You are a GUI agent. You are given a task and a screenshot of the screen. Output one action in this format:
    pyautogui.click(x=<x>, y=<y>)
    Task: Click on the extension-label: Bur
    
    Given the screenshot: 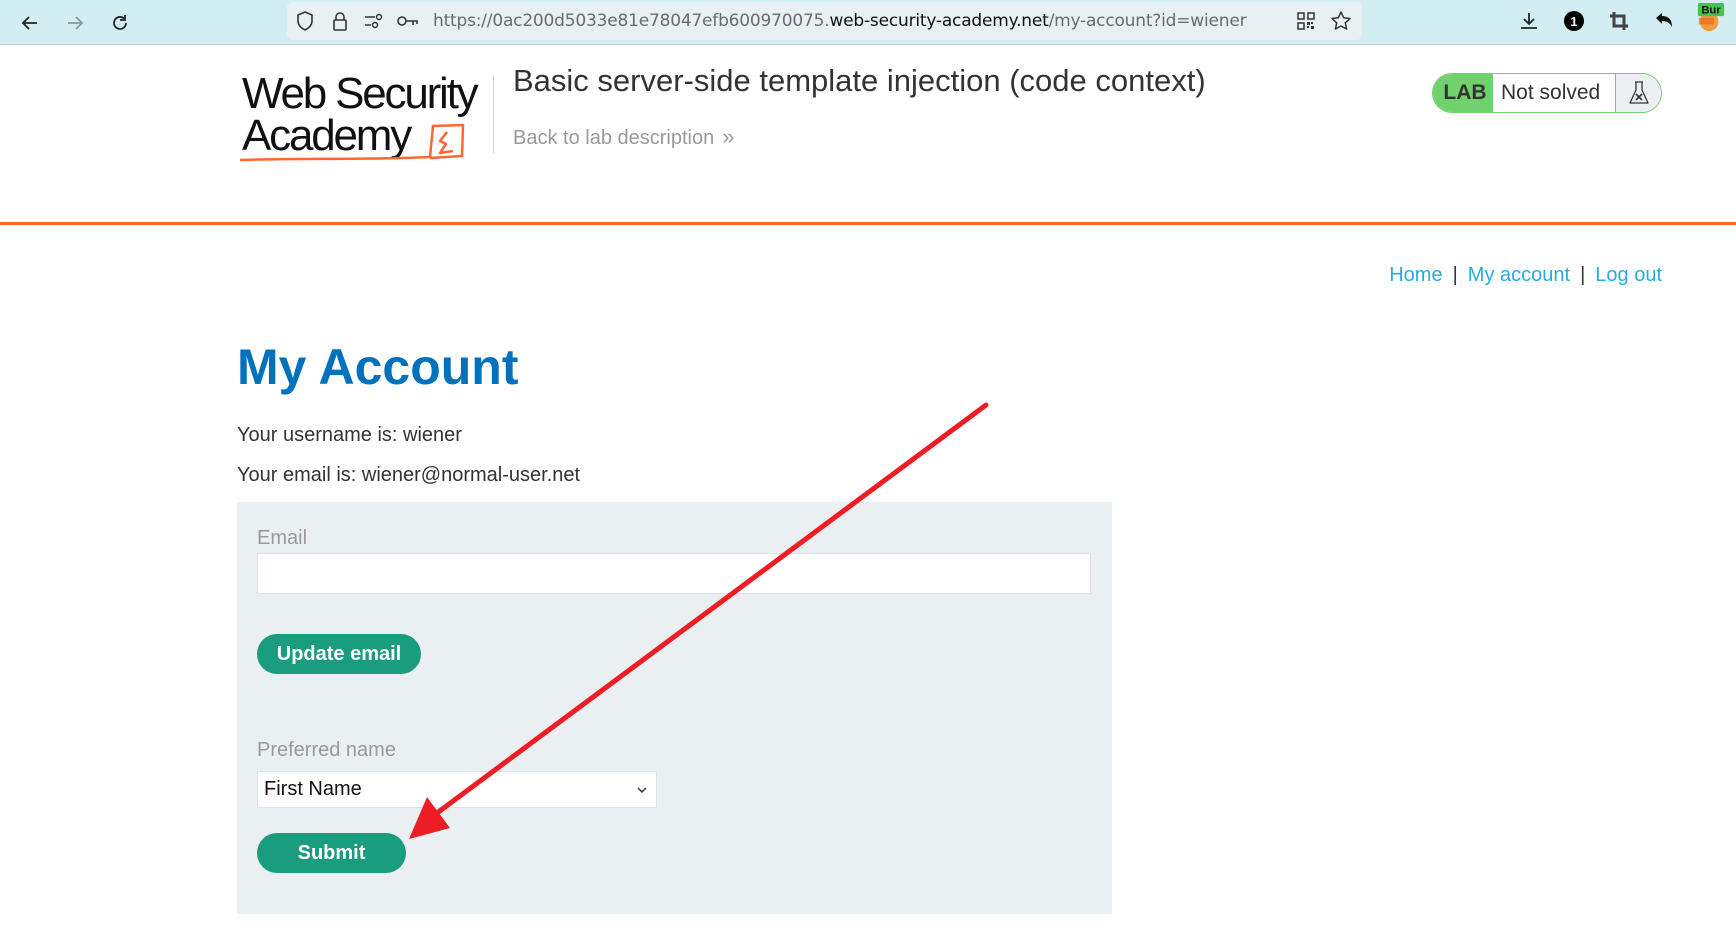 What is the action you would take?
    pyautogui.click(x=1711, y=10)
    